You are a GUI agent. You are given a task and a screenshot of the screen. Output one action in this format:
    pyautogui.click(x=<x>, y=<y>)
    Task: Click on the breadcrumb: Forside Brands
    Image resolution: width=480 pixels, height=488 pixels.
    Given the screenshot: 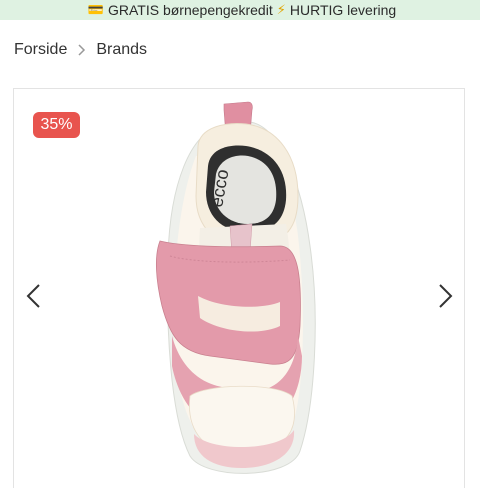 What is the action you would take?
    pyautogui.click(x=80, y=50)
    